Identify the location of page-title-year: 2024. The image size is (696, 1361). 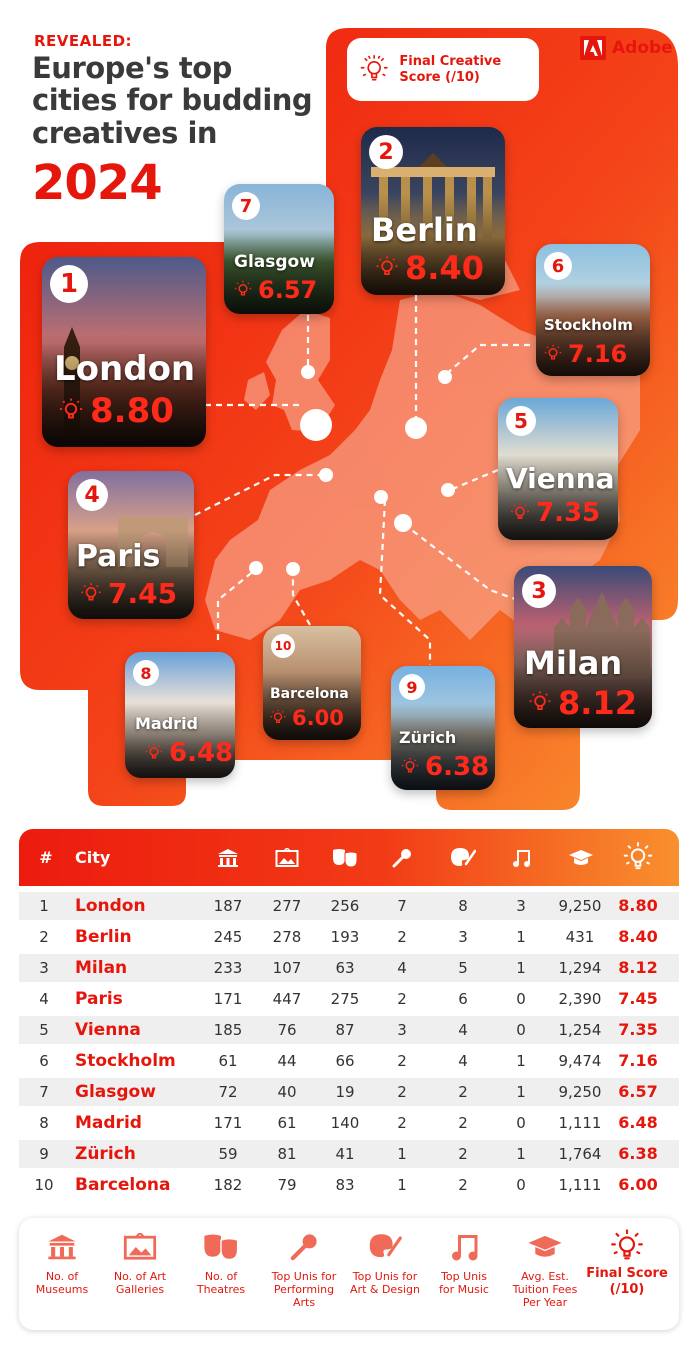
(97, 183).